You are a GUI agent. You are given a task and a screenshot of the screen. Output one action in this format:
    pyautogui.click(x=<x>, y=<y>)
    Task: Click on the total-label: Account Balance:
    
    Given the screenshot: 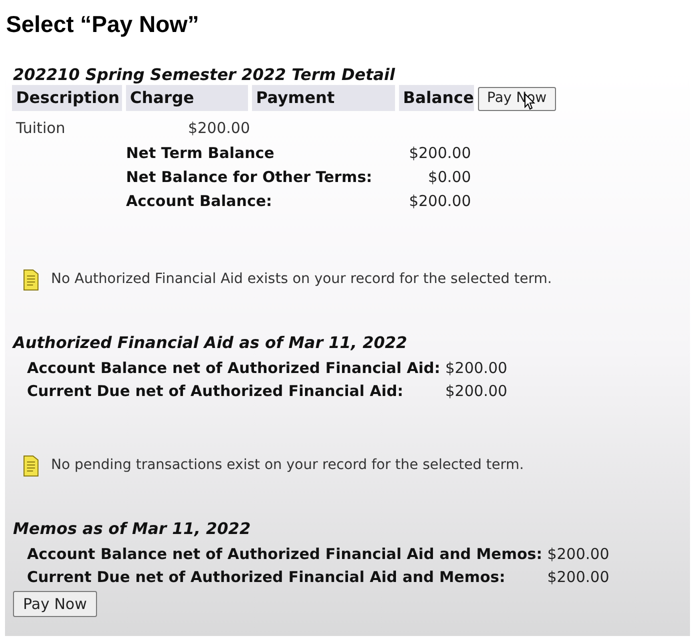 What is the action you would take?
    pyautogui.click(x=200, y=201)
    